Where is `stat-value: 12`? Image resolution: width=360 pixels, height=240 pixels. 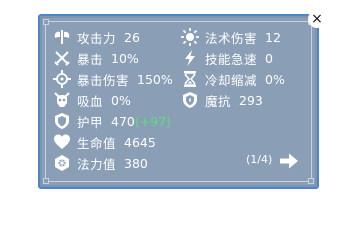
stat-value: 12 is located at coordinates (273, 37).